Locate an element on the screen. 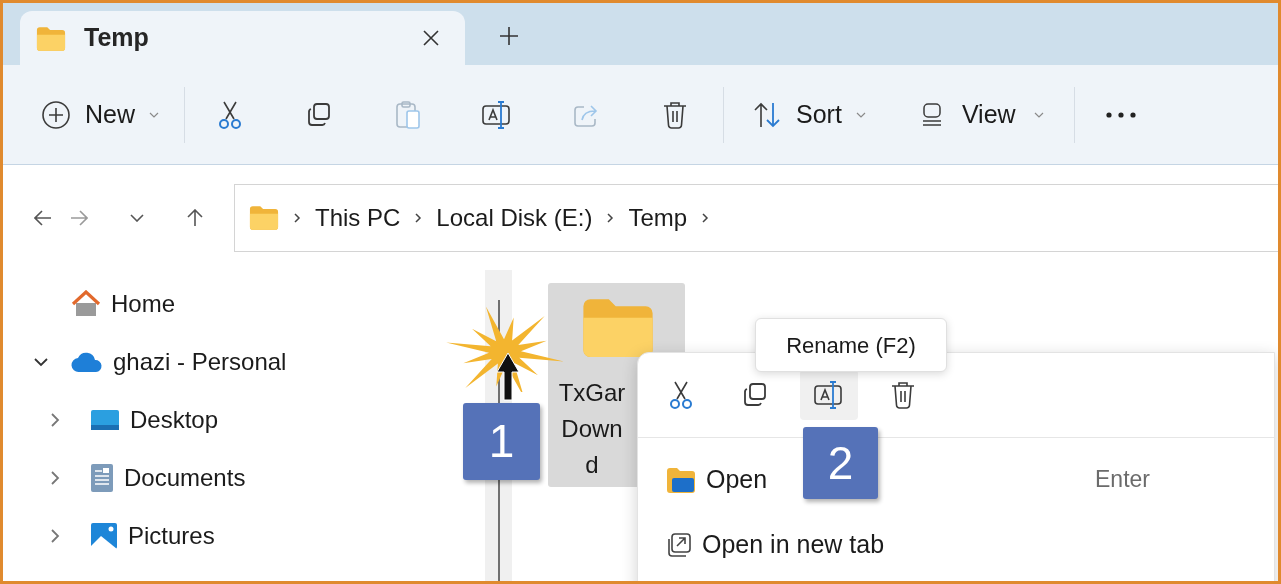 This screenshot has height=584, width=1281. shortcut-text: Enter is located at coordinates (1122, 480).